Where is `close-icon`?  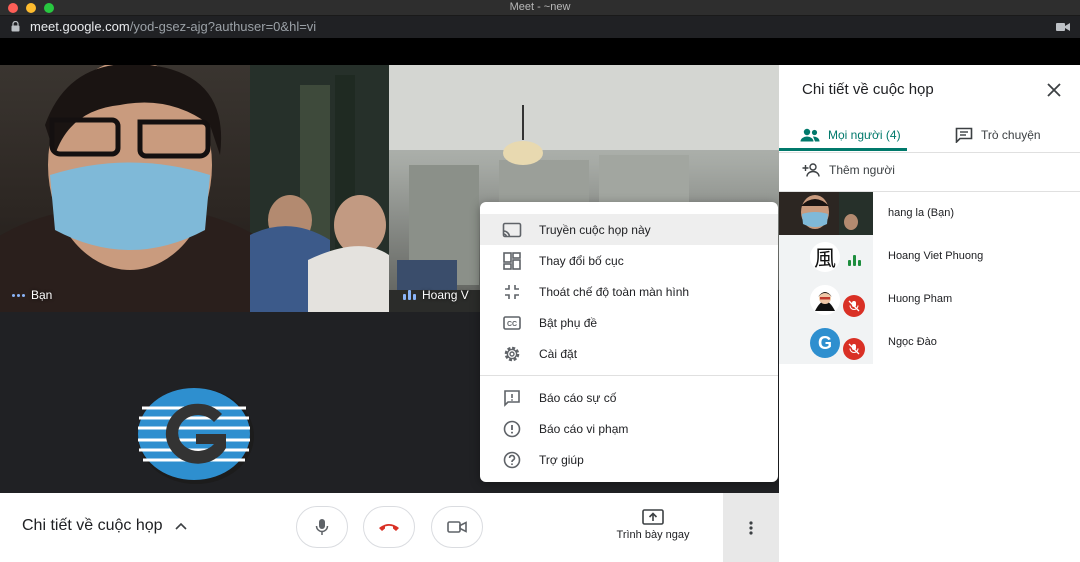 close-icon is located at coordinates (1054, 90).